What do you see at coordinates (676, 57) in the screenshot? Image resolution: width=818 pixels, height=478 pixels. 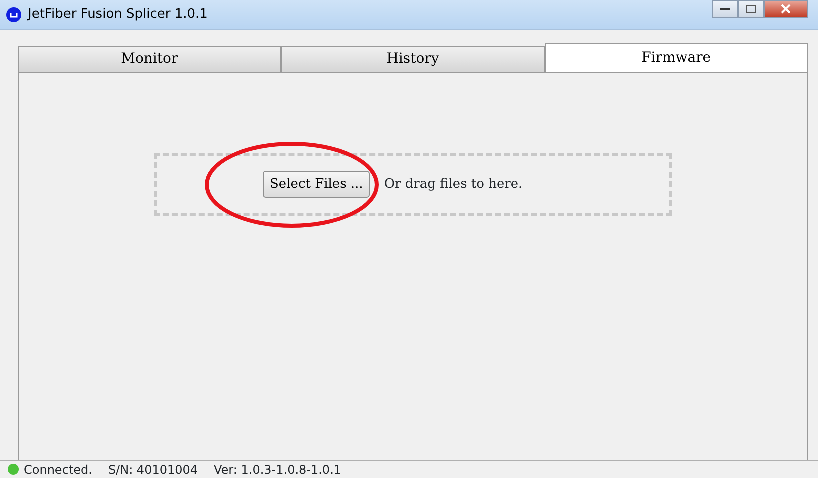 I see `tab: Firmware` at bounding box center [676, 57].